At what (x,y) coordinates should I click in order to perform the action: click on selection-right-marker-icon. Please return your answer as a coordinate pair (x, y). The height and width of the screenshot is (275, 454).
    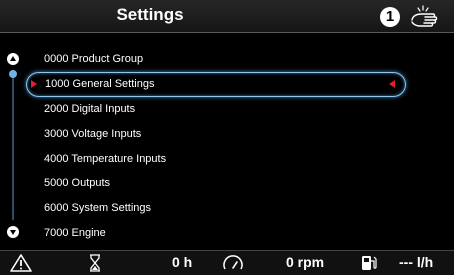
    Looking at the image, I should click on (392, 83).